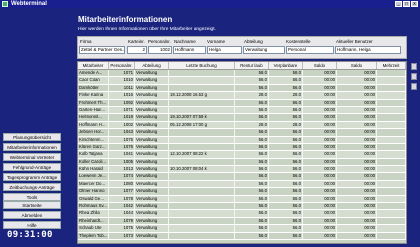  Describe the element at coordinates (264, 50) in the screenshot. I see `abteilung-field: Verwaltung` at that location.